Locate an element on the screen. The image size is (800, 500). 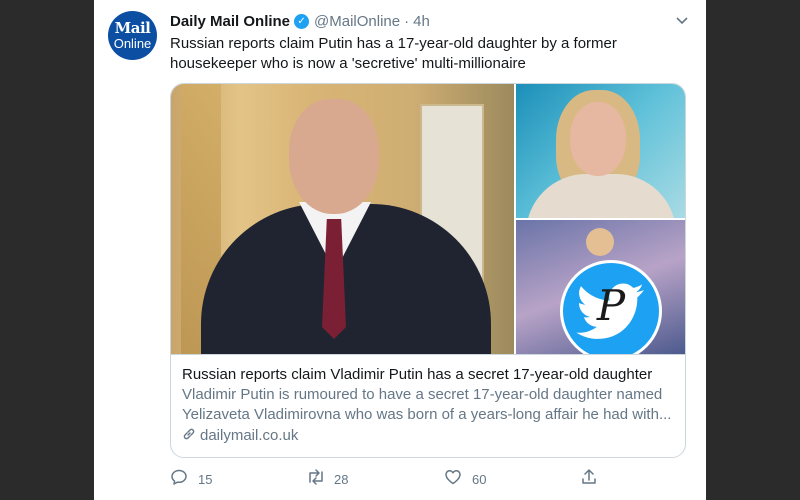
tweet-timestamp: 4h is located at coordinates (421, 21).